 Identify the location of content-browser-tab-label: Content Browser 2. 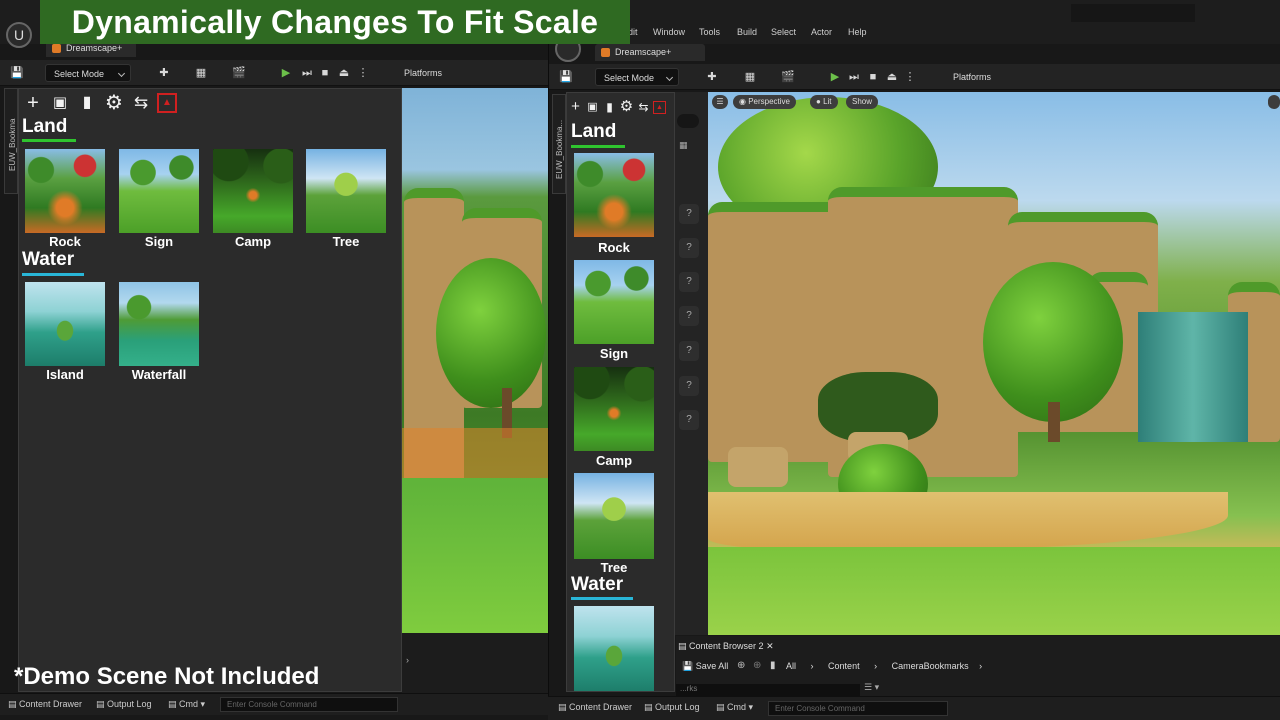
(726, 646).